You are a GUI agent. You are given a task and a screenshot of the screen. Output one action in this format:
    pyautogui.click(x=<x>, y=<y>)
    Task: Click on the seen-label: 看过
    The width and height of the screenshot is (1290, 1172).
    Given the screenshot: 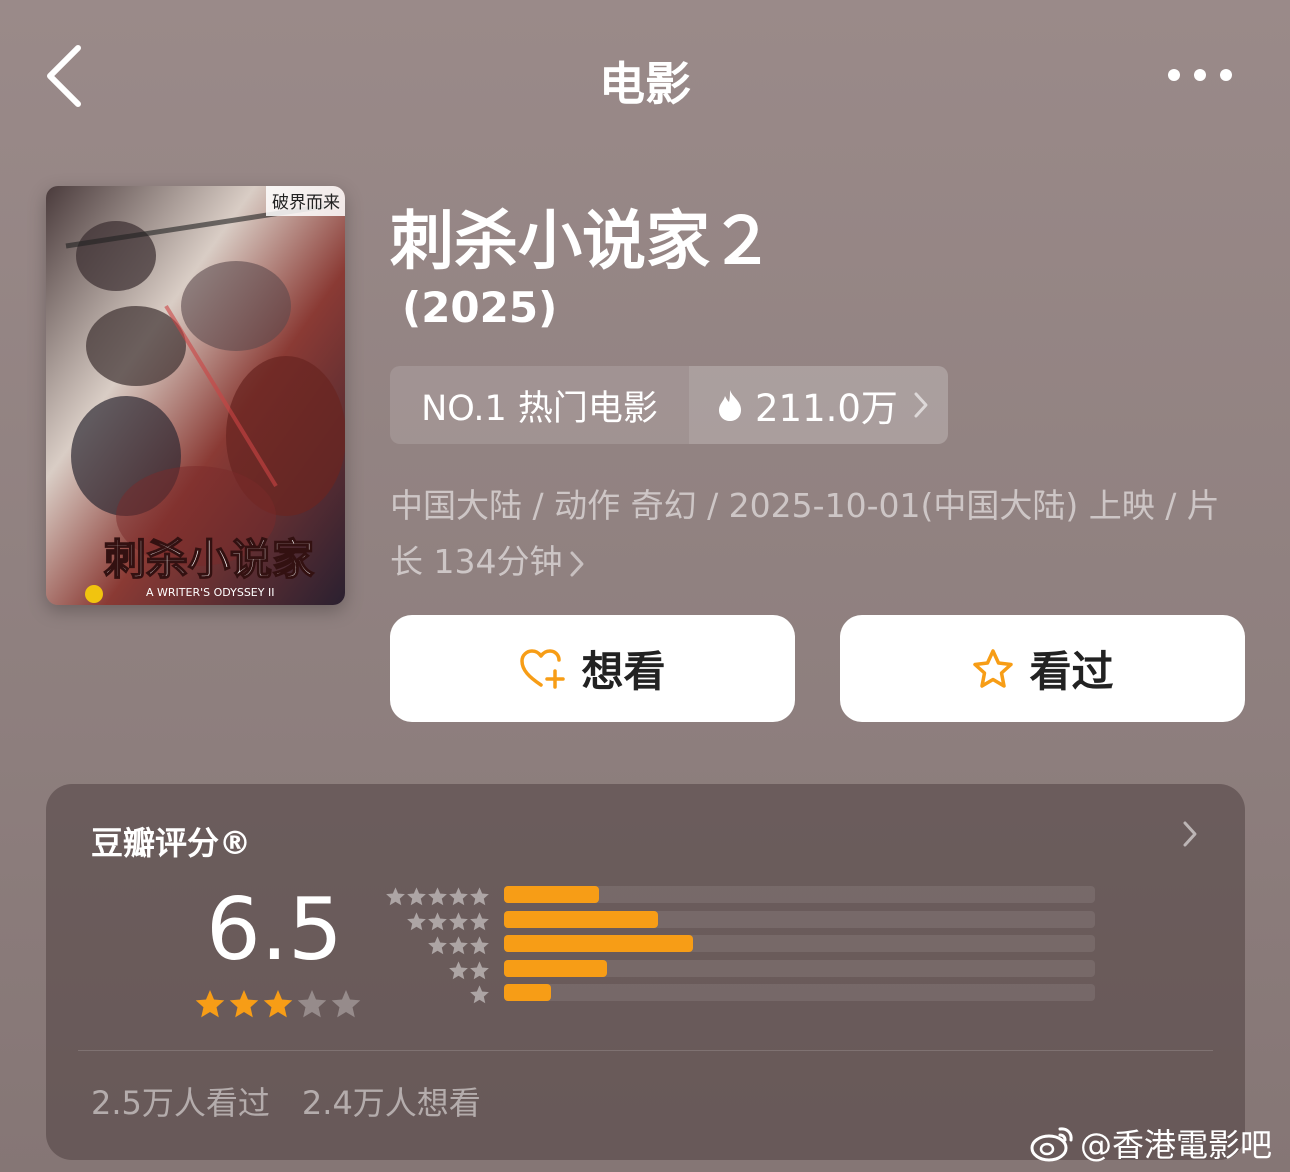 What is the action you would take?
    pyautogui.click(x=1071, y=671)
    